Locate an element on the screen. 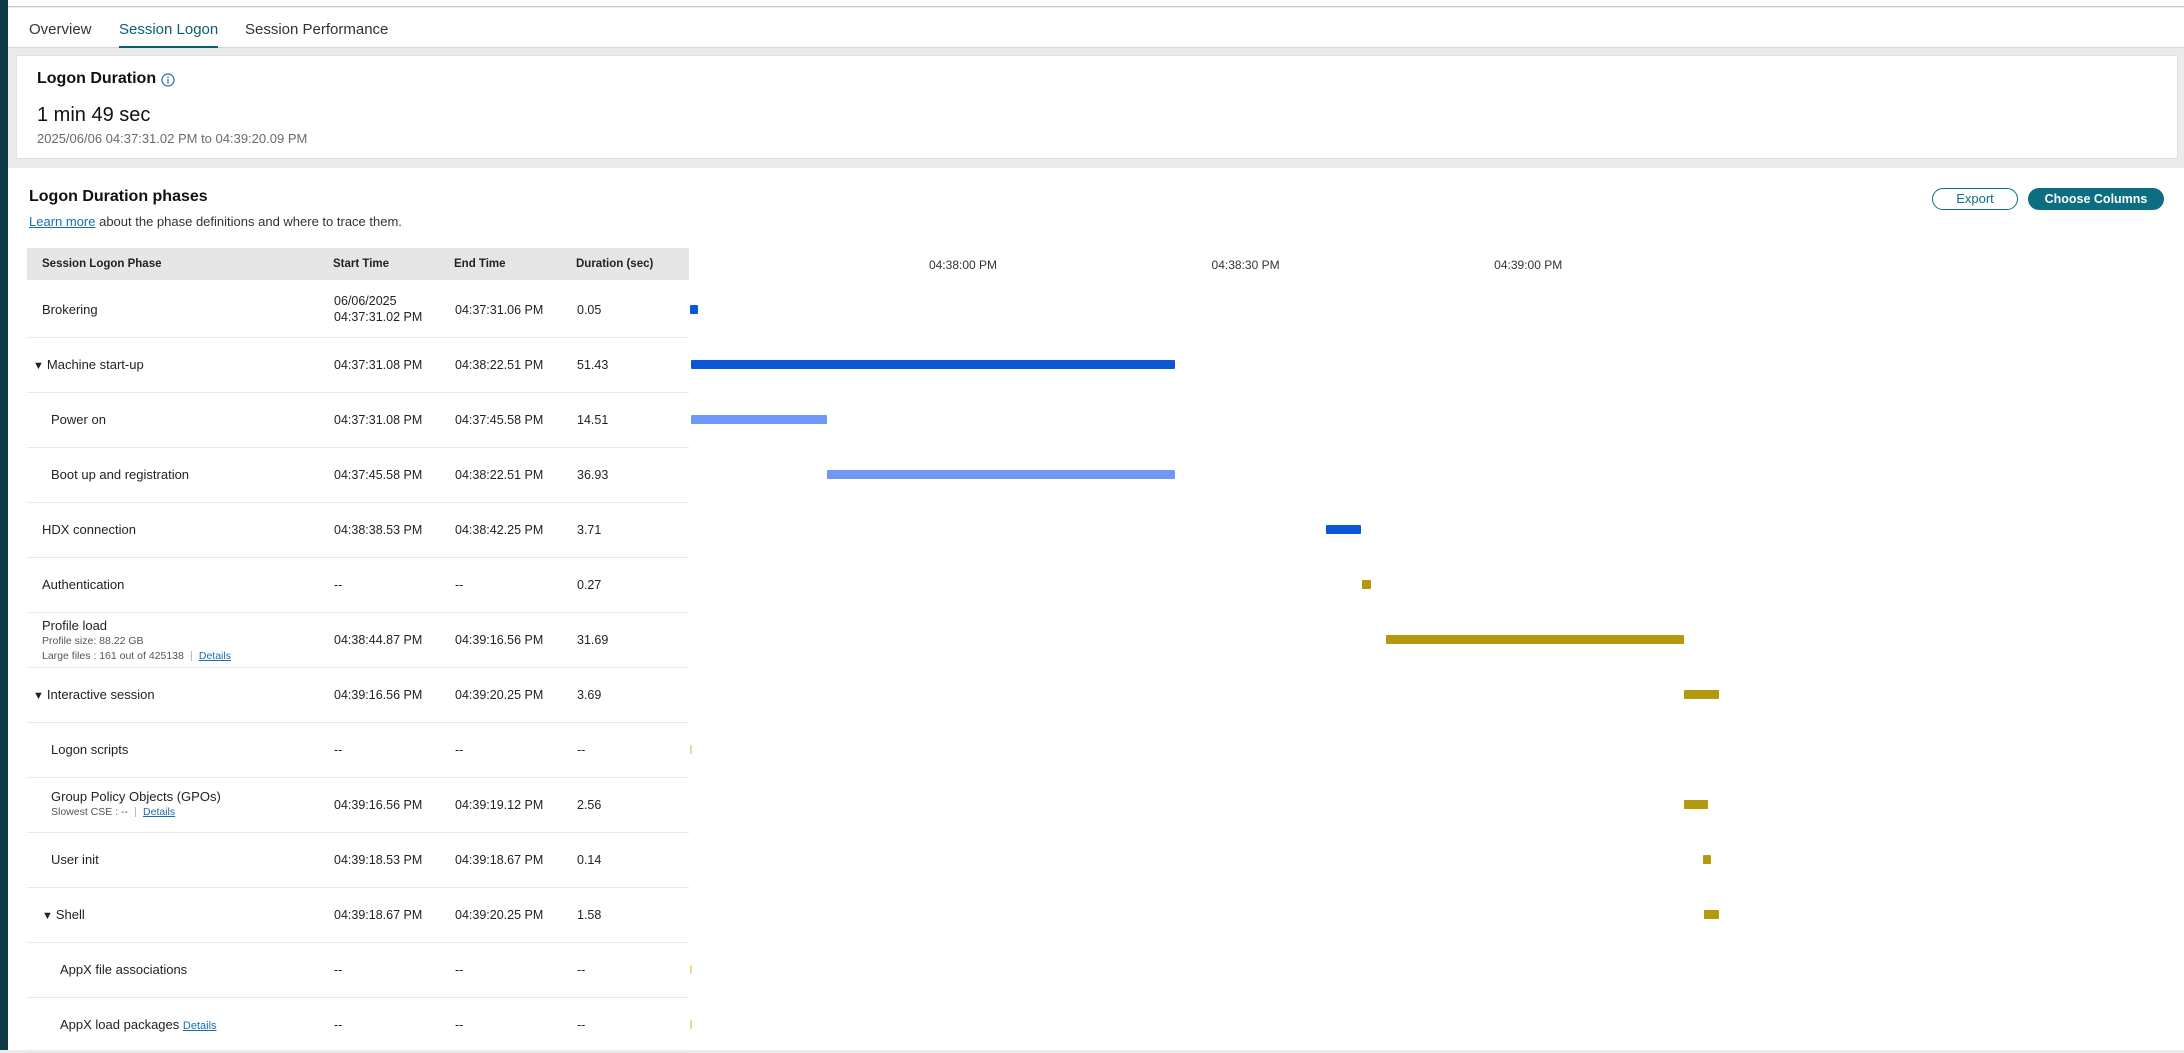 This screenshot has width=2184, height=1053. duration-cell: 1.58 is located at coordinates (589, 915).